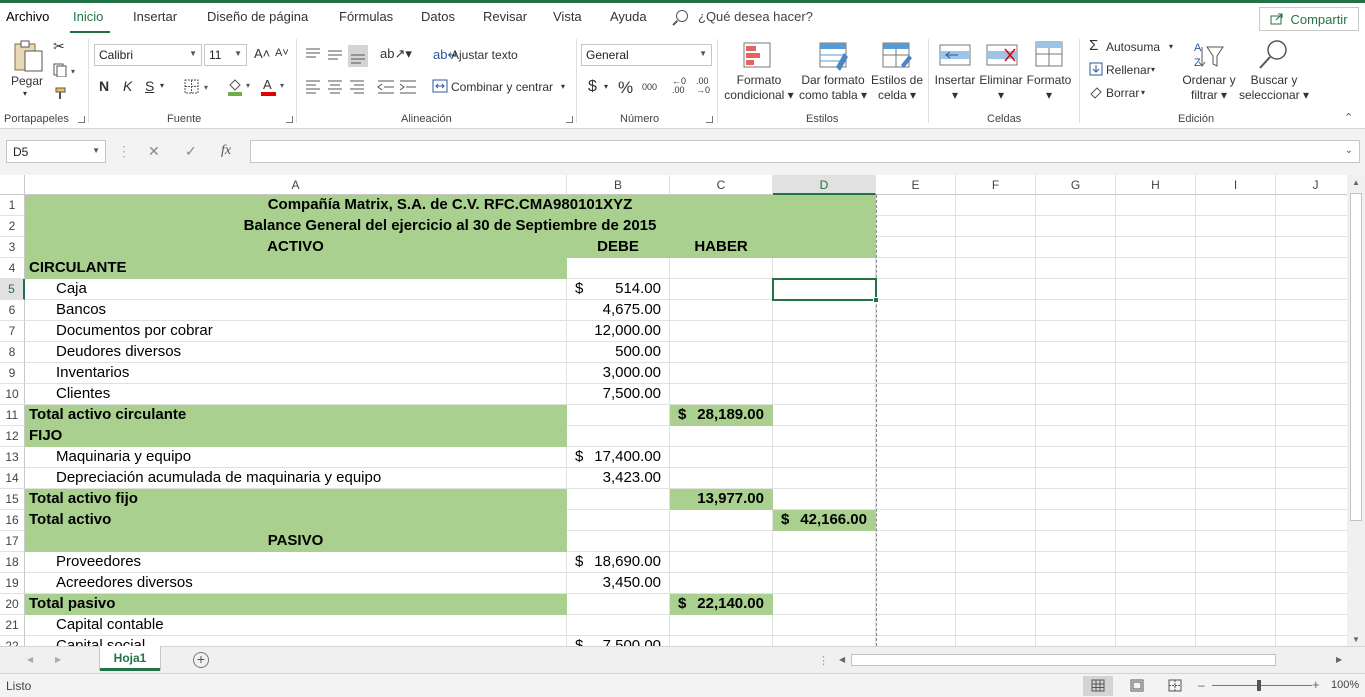 The width and height of the screenshot is (1365, 697). I want to click on number-format-combo: General ▼, so click(646, 55).